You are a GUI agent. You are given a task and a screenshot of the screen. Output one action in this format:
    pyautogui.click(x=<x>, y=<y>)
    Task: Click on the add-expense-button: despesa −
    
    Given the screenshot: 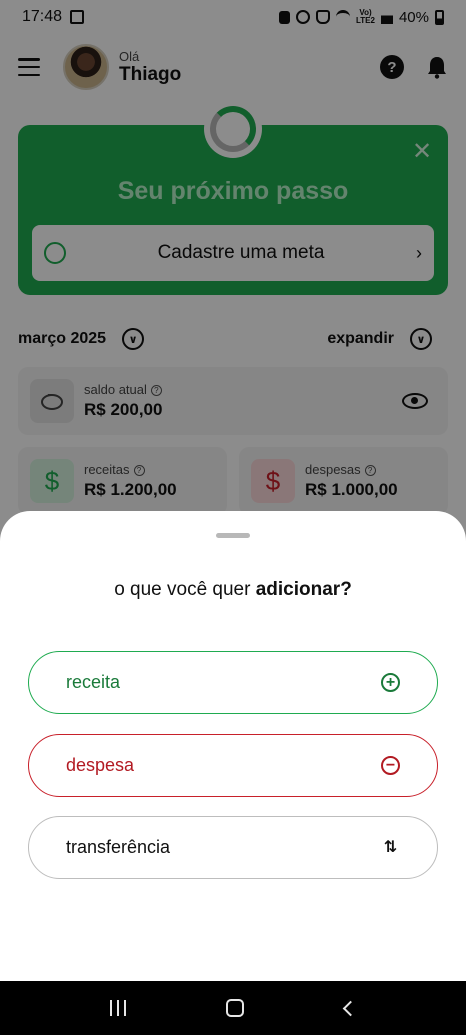 What is the action you would take?
    pyautogui.click(x=233, y=765)
    